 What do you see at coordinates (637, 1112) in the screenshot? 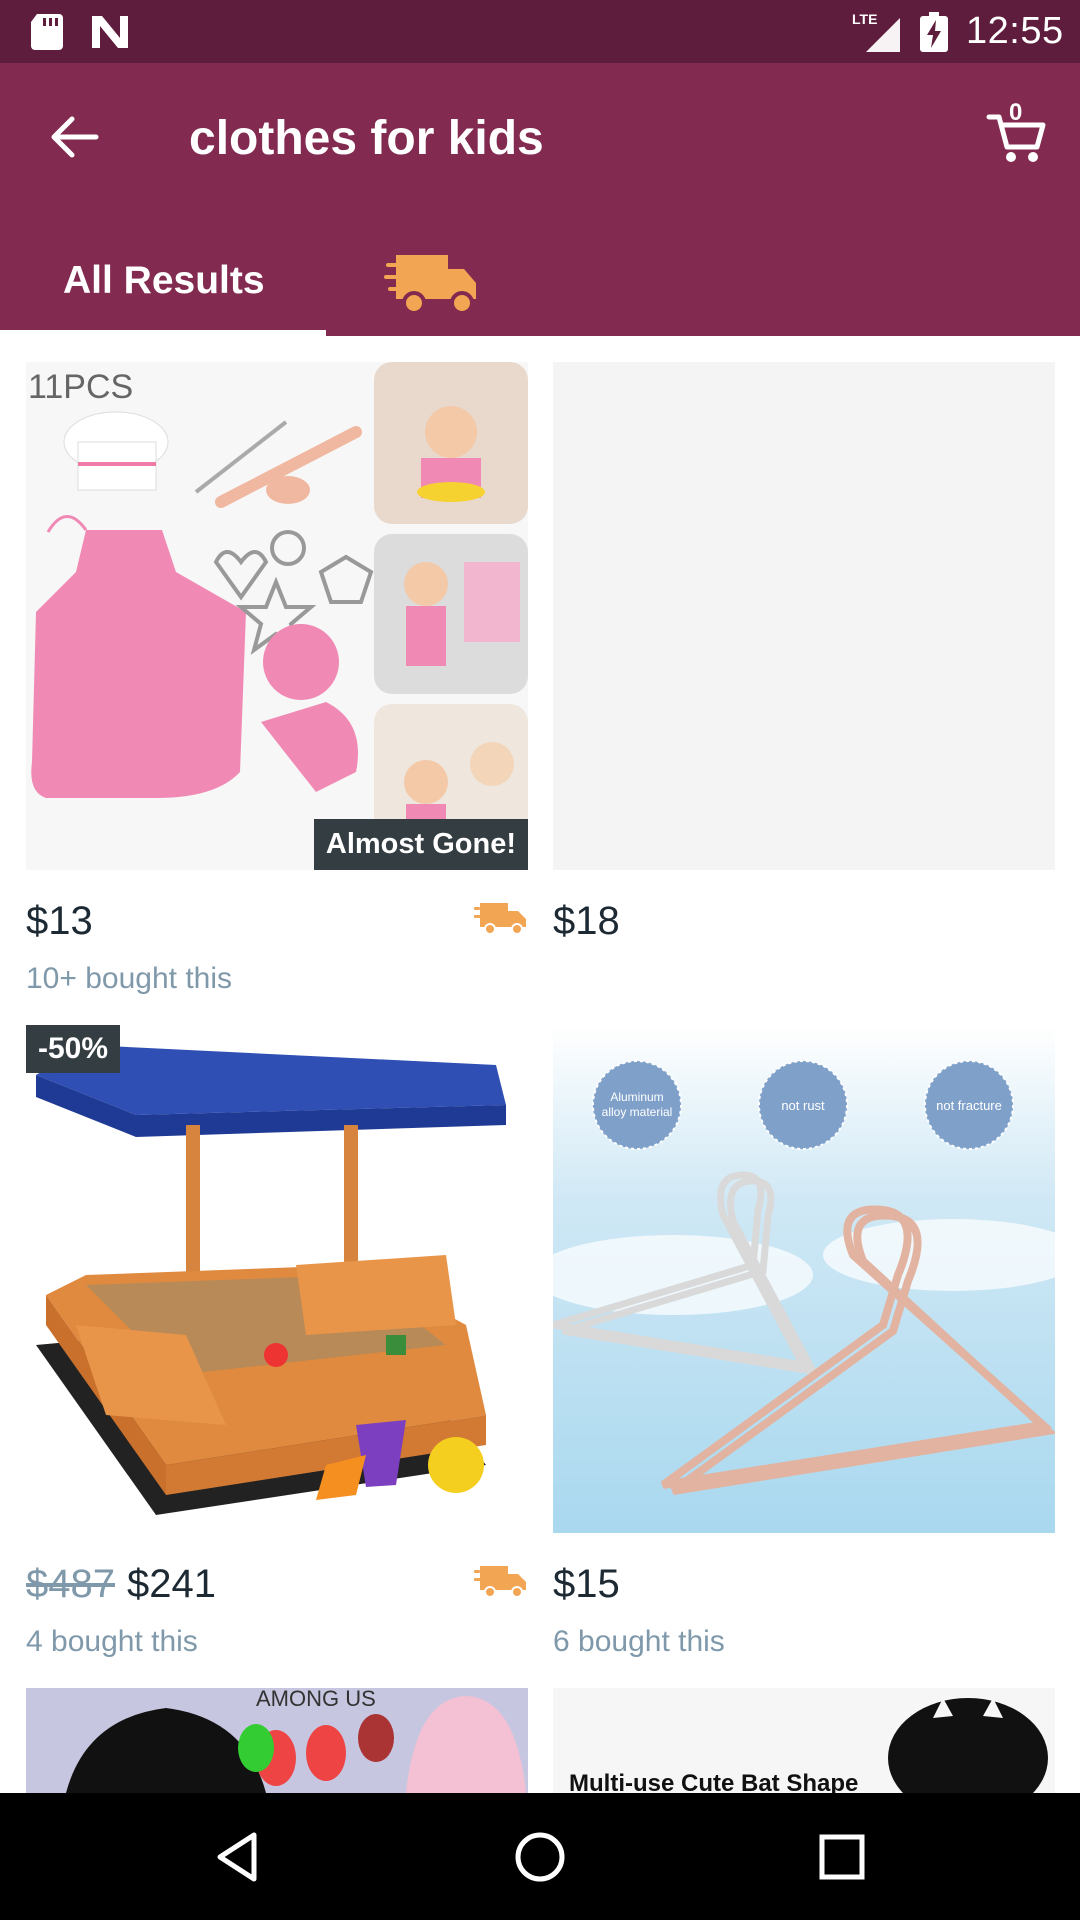
I see `svg-text: alloy material` at bounding box center [637, 1112].